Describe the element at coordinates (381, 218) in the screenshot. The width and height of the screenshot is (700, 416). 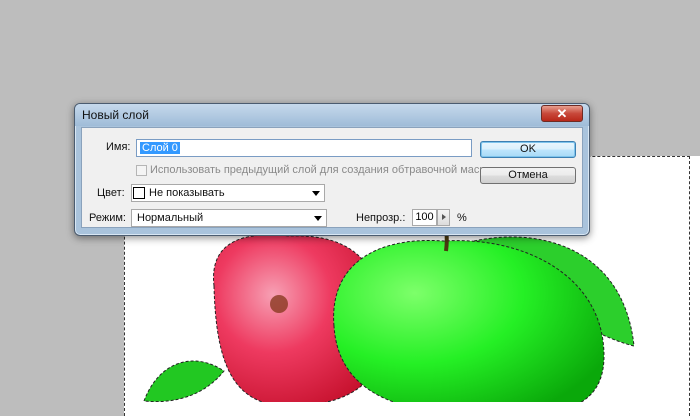
I see `opacity-label: Непрозр.:` at that location.